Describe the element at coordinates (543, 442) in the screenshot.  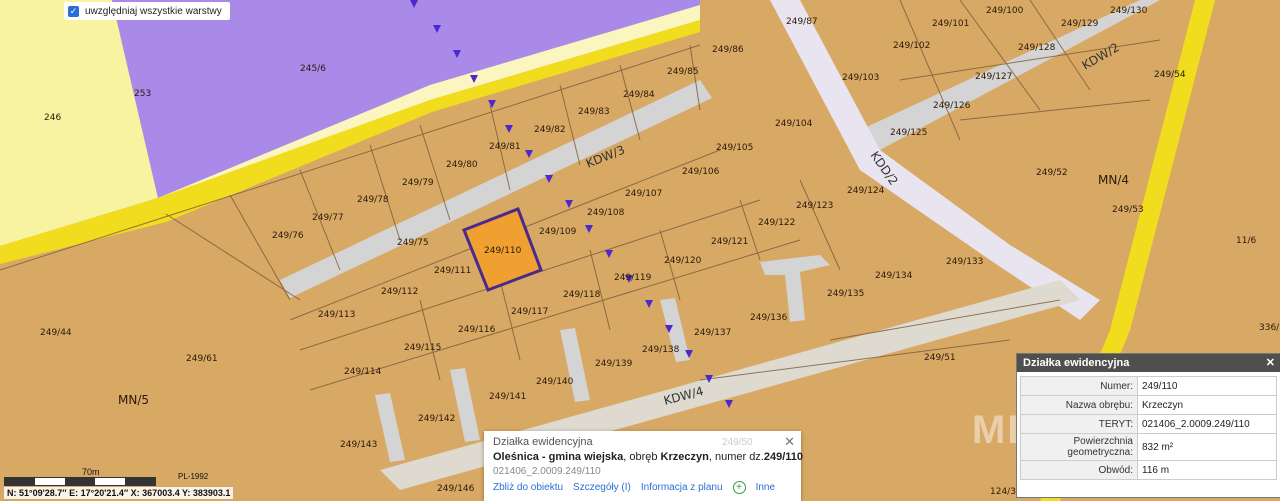
I see `popup-title: Działka ewidencyjna` at that location.